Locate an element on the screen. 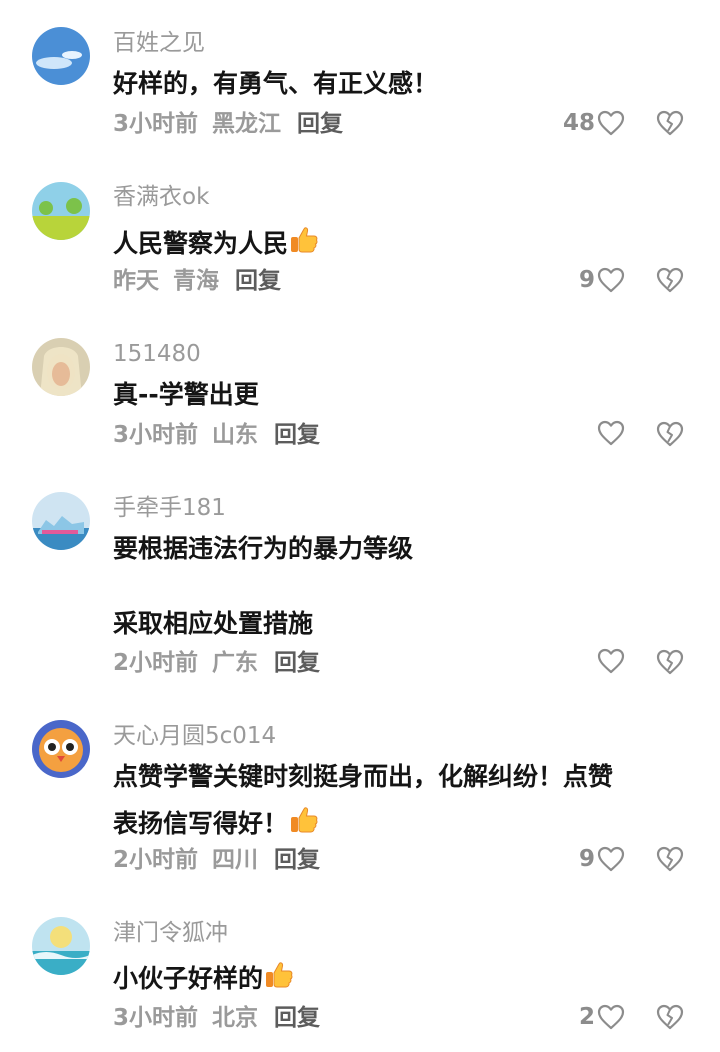 The image size is (720, 1052). username: 天心月圆5c014 is located at coordinates (194, 736).